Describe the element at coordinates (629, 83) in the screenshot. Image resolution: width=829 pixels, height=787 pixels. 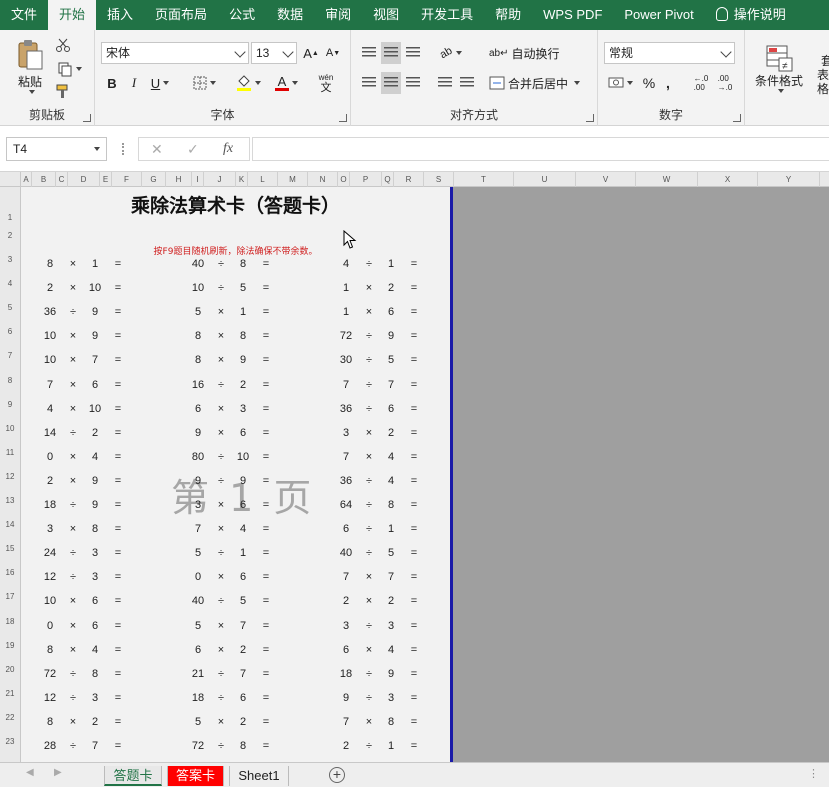
I see `accounting-dropdown-icon` at that location.